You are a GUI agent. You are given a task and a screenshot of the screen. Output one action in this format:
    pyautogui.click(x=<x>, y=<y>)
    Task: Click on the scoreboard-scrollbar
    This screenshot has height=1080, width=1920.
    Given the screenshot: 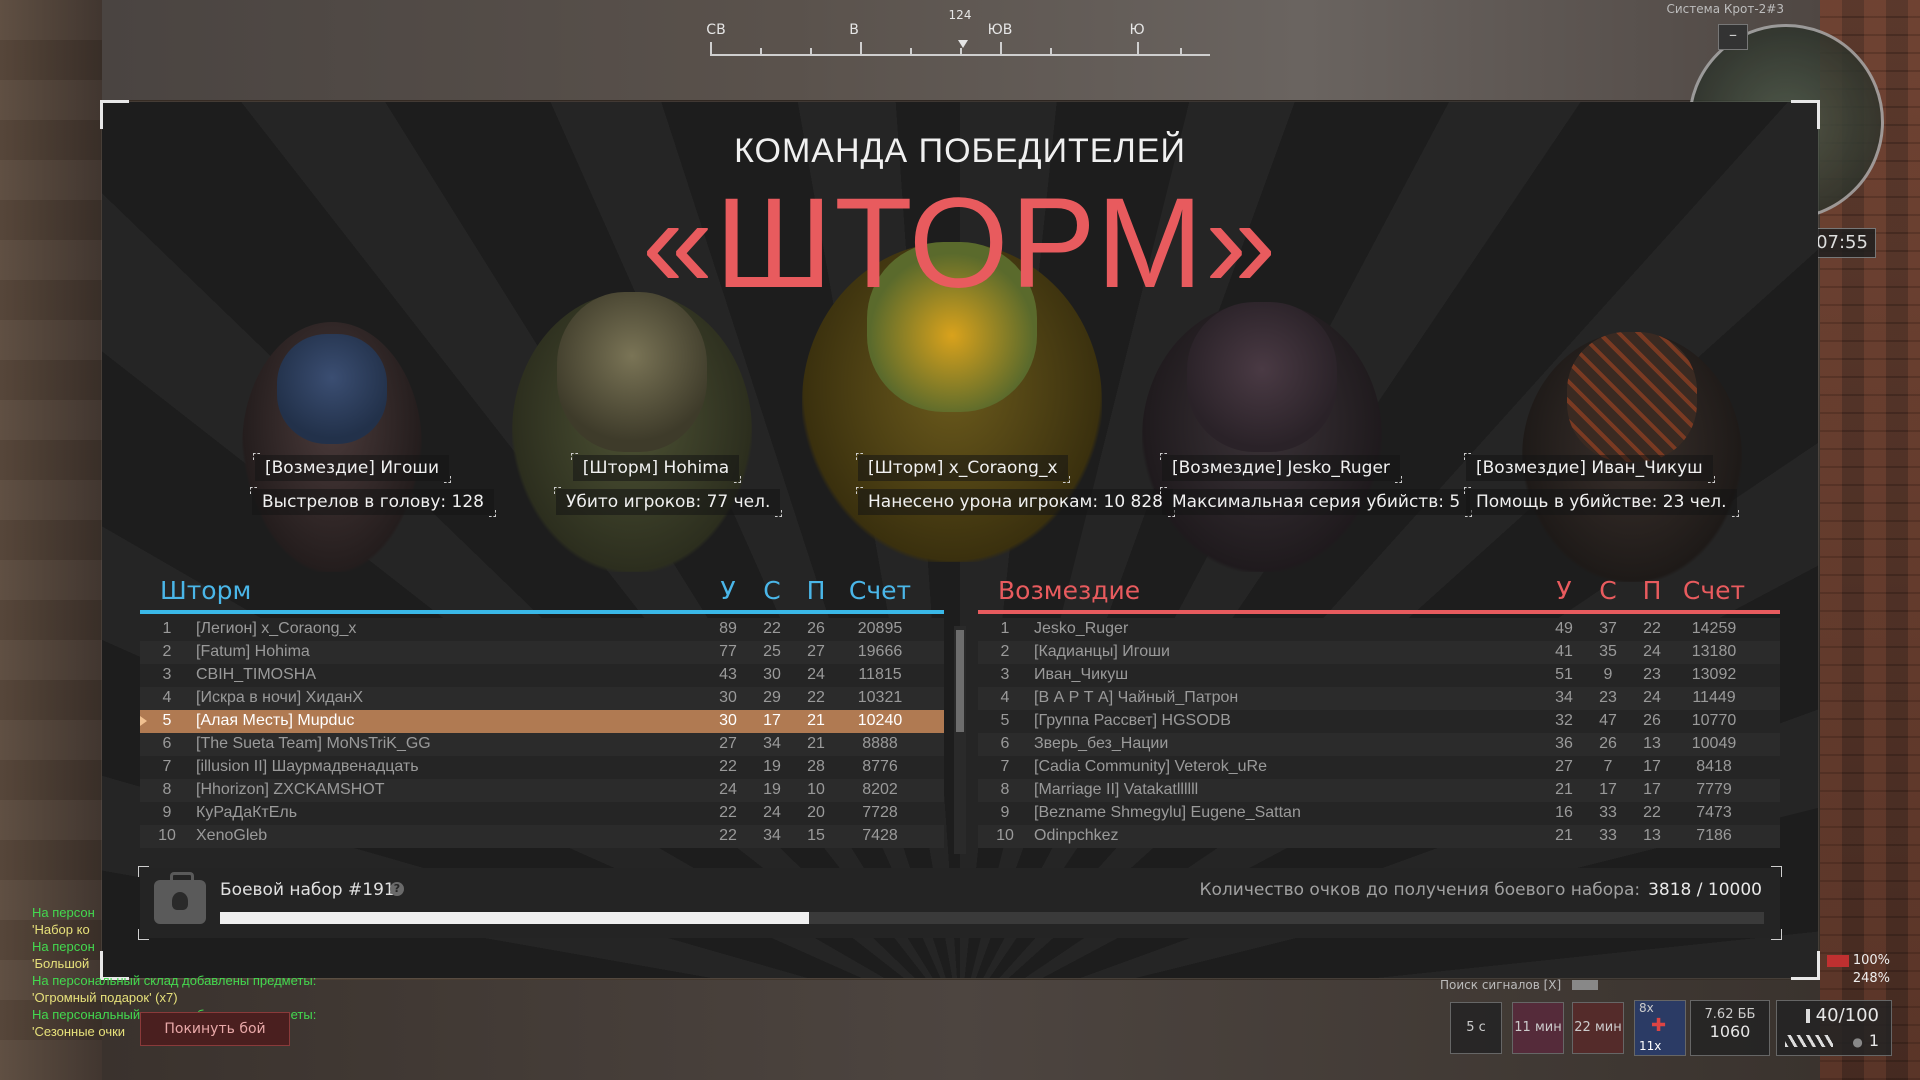 What is the action you would take?
    pyautogui.click(x=960, y=740)
    